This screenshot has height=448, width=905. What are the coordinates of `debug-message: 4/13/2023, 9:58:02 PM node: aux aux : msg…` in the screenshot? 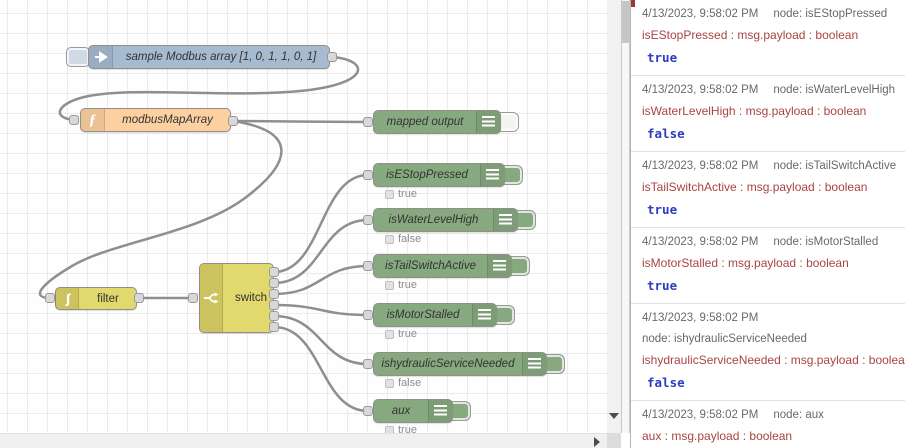 It's located at (768, 424).